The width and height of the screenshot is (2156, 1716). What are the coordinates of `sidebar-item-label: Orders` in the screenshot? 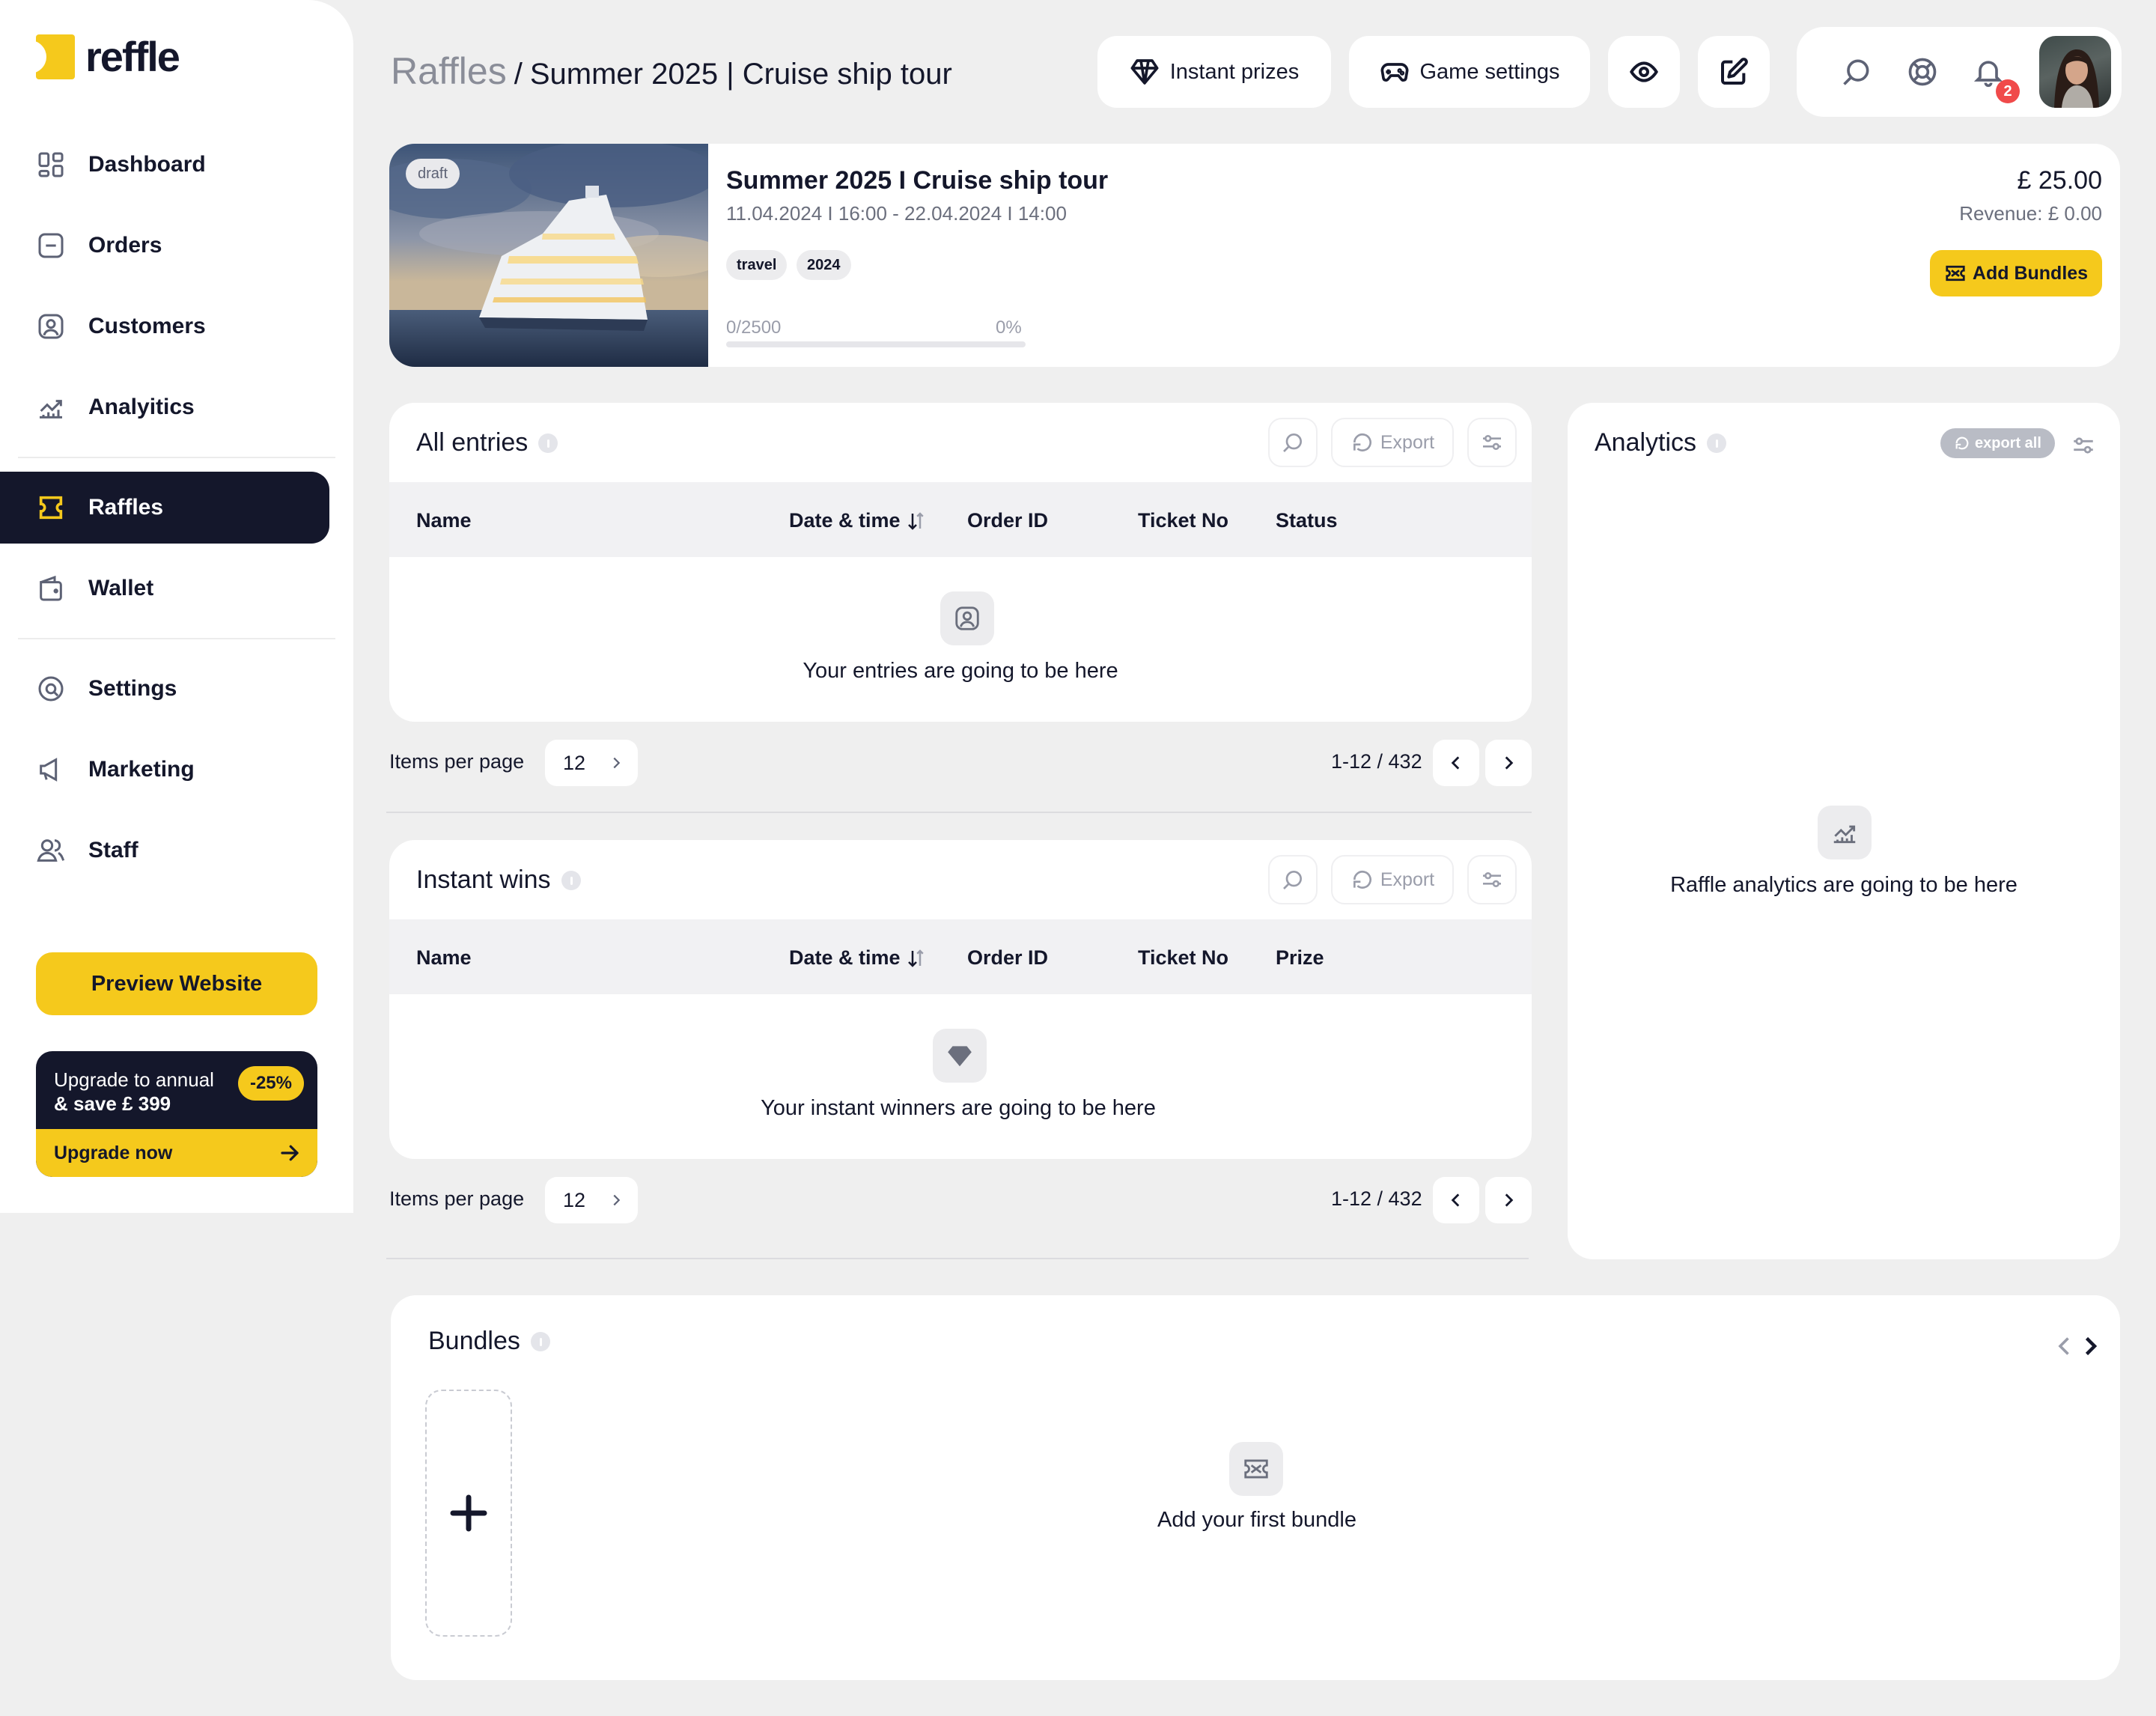 It's located at (125, 245).